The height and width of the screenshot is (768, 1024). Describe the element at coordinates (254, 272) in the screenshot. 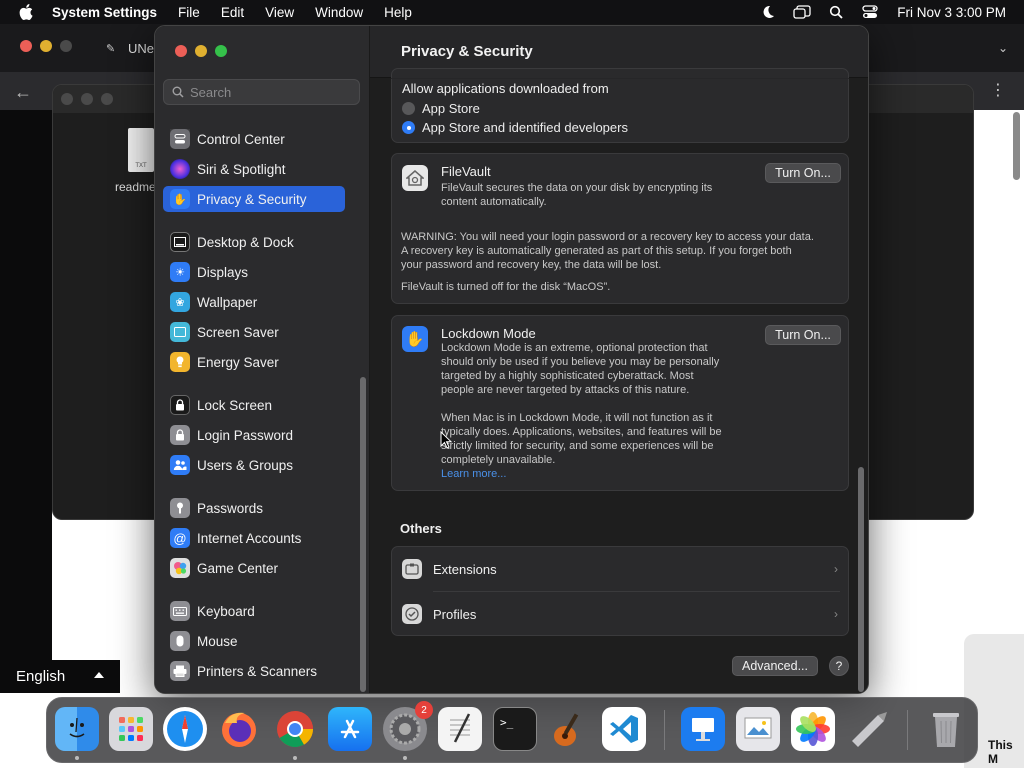

I see `sidebar-item-displays: ☀ Displays` at that location.